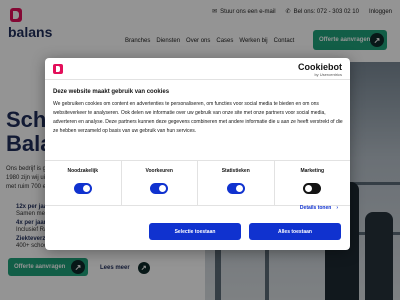  I want to click on category-label: Voorkeuren, so click(159, 171).